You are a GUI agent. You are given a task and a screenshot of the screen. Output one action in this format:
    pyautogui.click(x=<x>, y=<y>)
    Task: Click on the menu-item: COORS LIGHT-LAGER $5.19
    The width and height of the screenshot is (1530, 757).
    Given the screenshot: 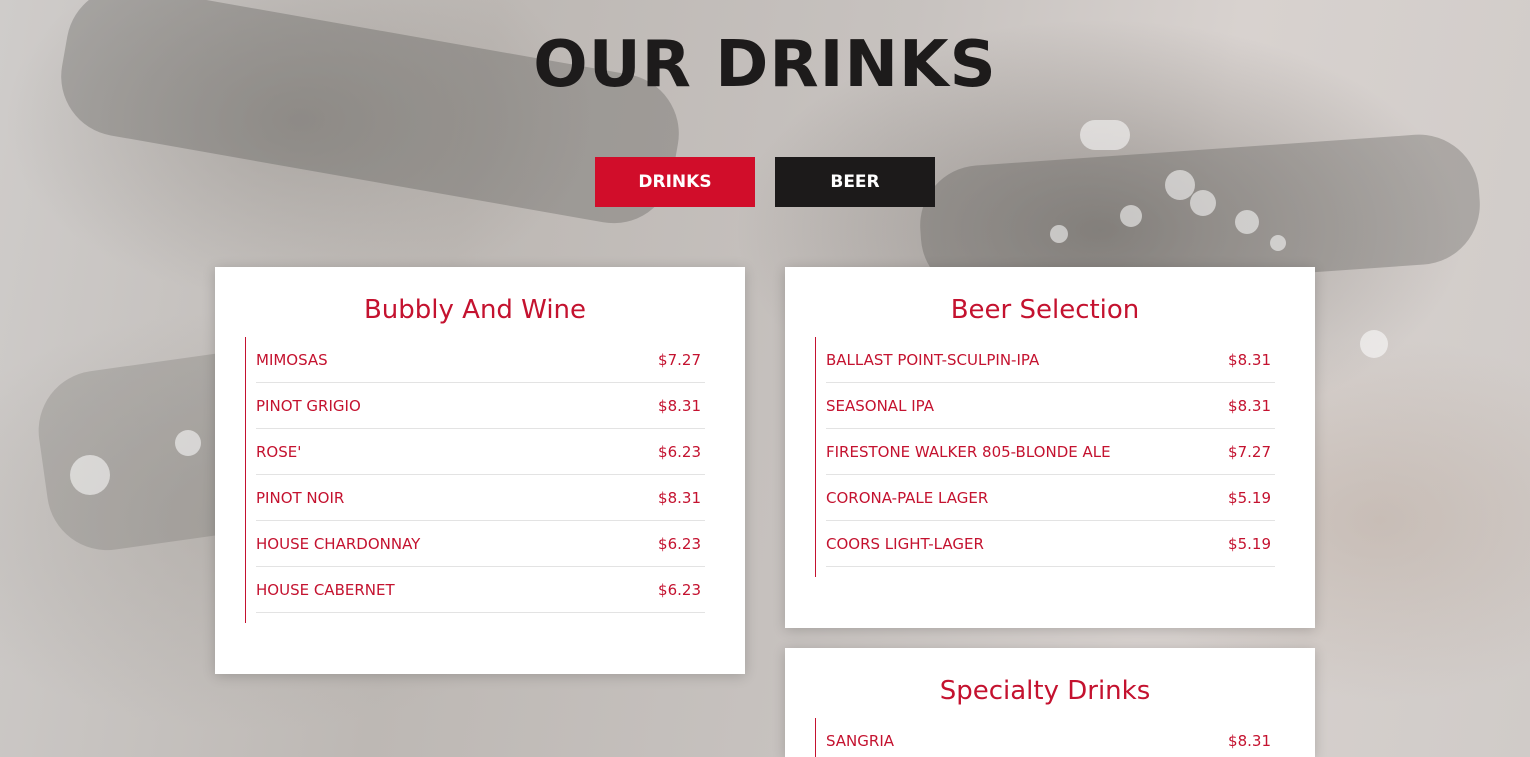 What is the action you would take?
    pyautogui.click(x=1050, y=544)
    